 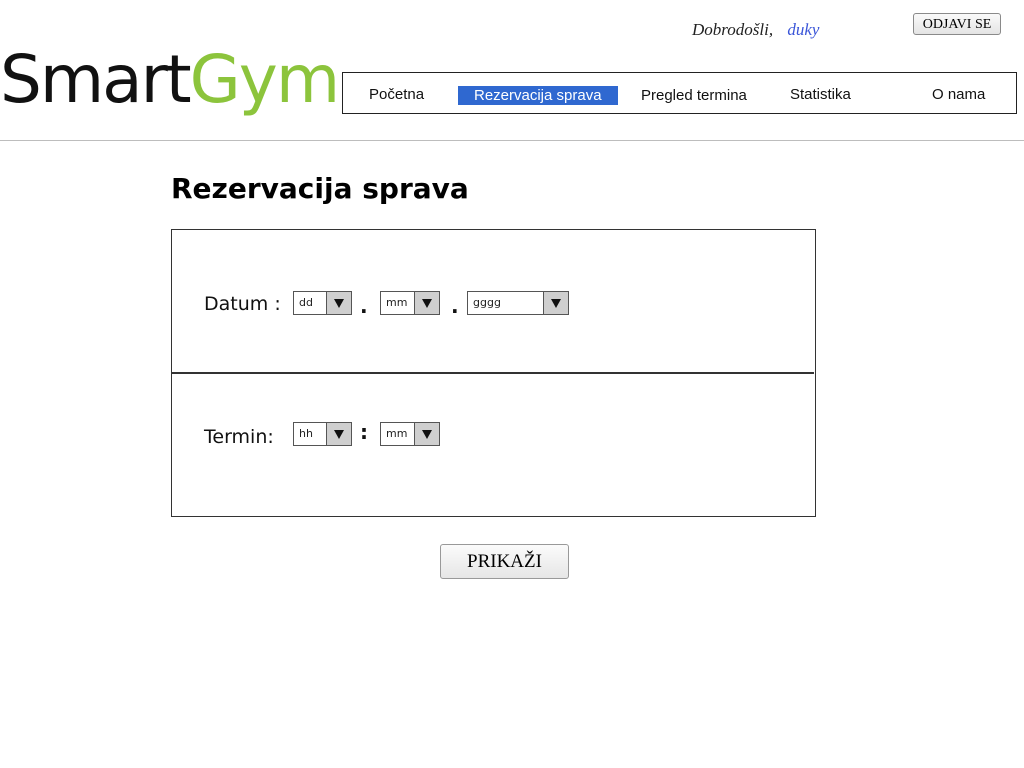 I want to click on page-title: Rezervacija sprava, so click(x=320, y=188).